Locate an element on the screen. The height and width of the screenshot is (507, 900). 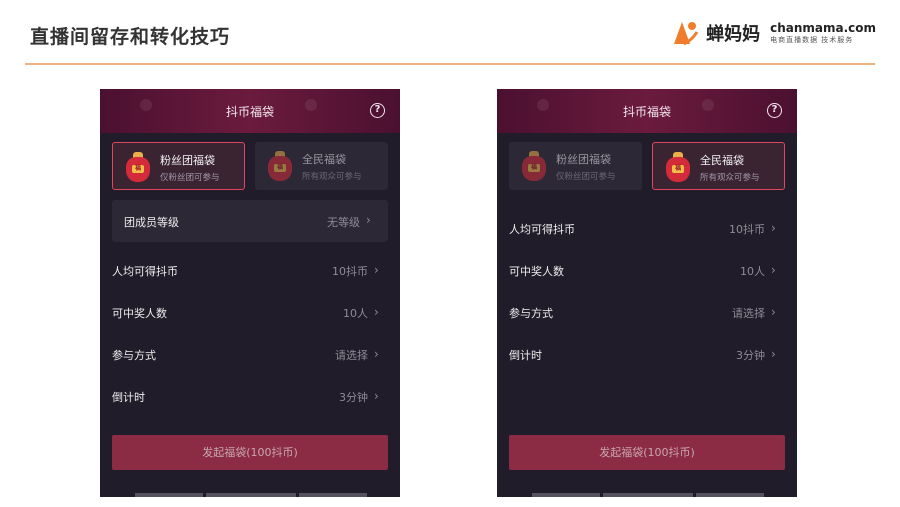
logo-url: chanmama.com is located at coordinates (823, 28).